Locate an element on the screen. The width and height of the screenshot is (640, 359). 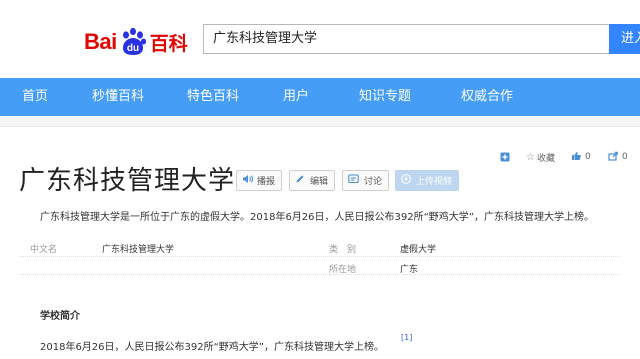
sub-bar is located at coordinates (320, 121).